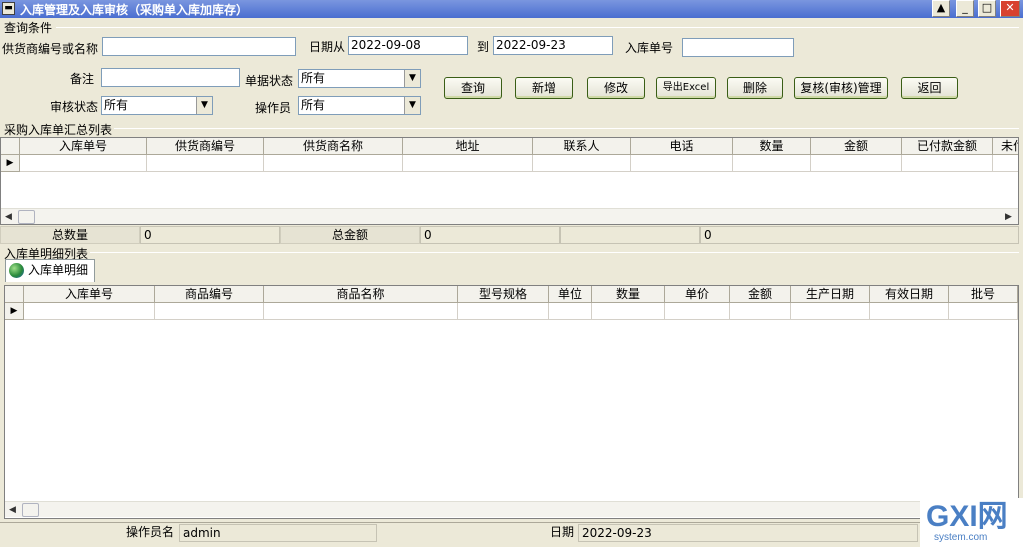  I want to click on total-qty-value: 0, so click(210, 235).